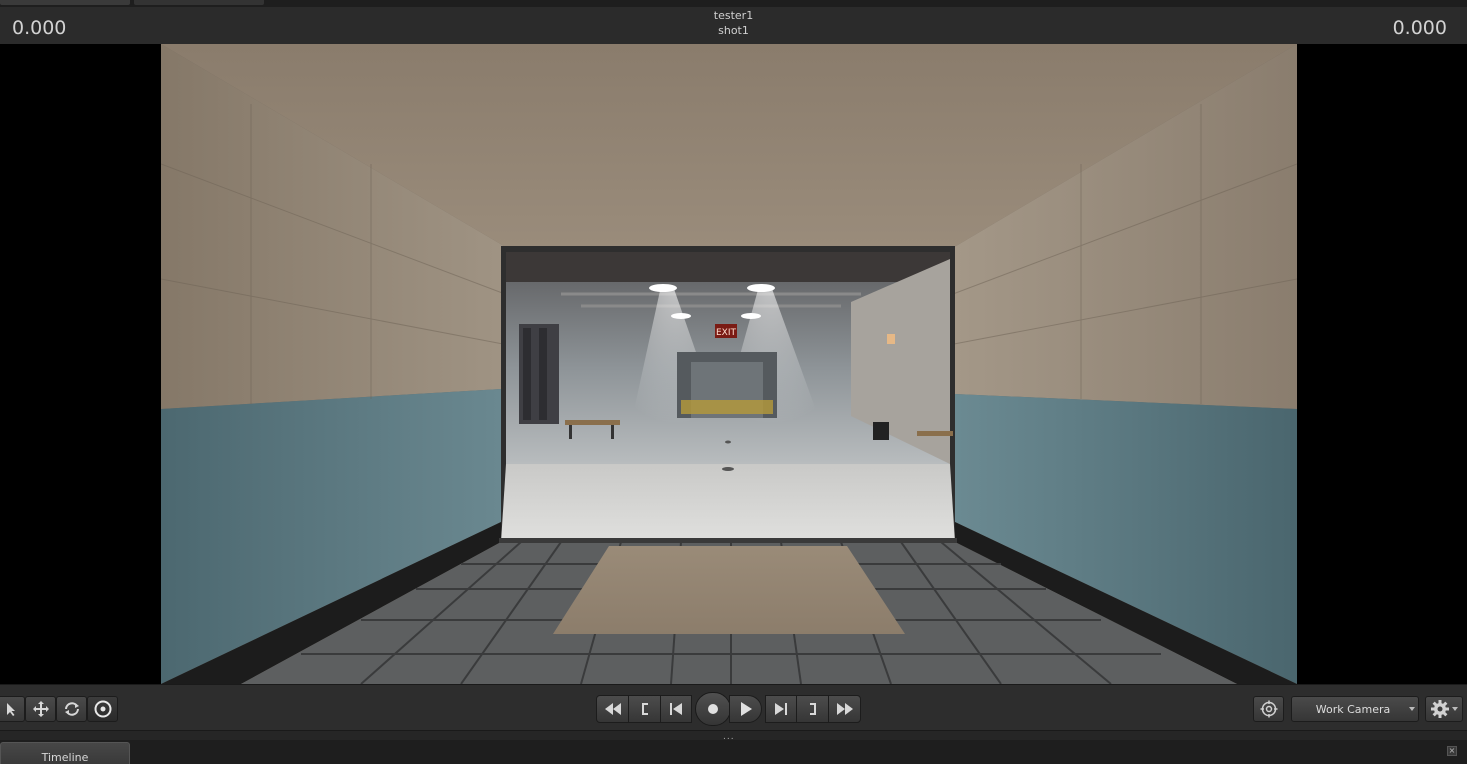 Image resolution: width=1467 pixels, height=764 pixels. Describe the element at coordinates (726, 333) in the screenshot. I see `exit-sign-text: EXIT` at that location.